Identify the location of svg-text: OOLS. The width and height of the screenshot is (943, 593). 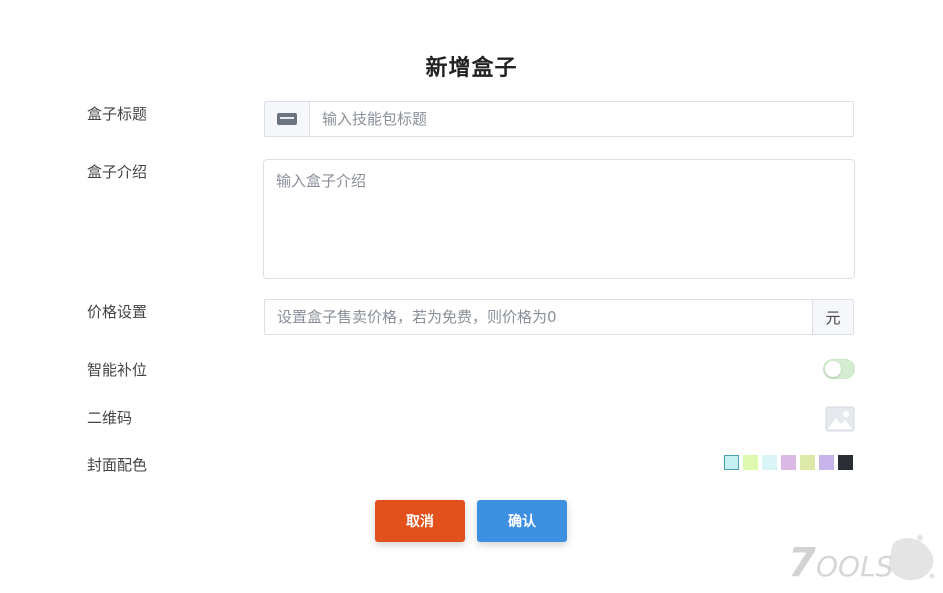
(854, 566).